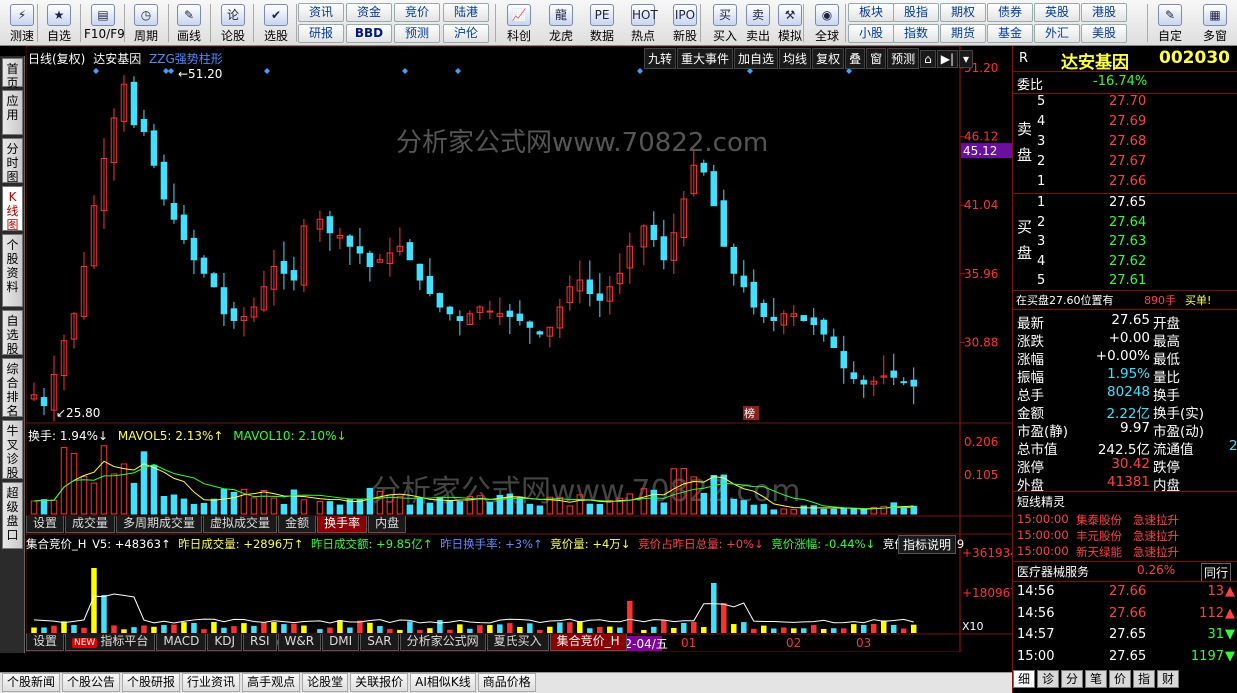  I want to click on toolbar-zidingyi-button: ✎ 自定, so click(1170, 23).